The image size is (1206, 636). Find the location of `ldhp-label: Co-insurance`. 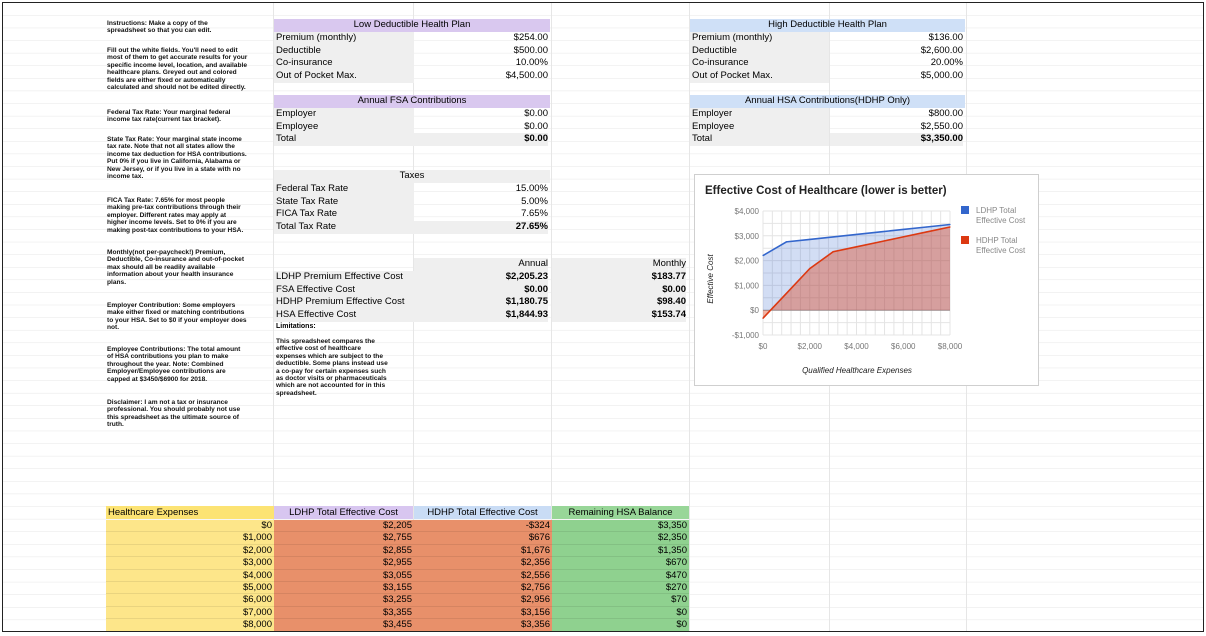

ldhp-label: Co-insurance is located at coordinates (344, 63).